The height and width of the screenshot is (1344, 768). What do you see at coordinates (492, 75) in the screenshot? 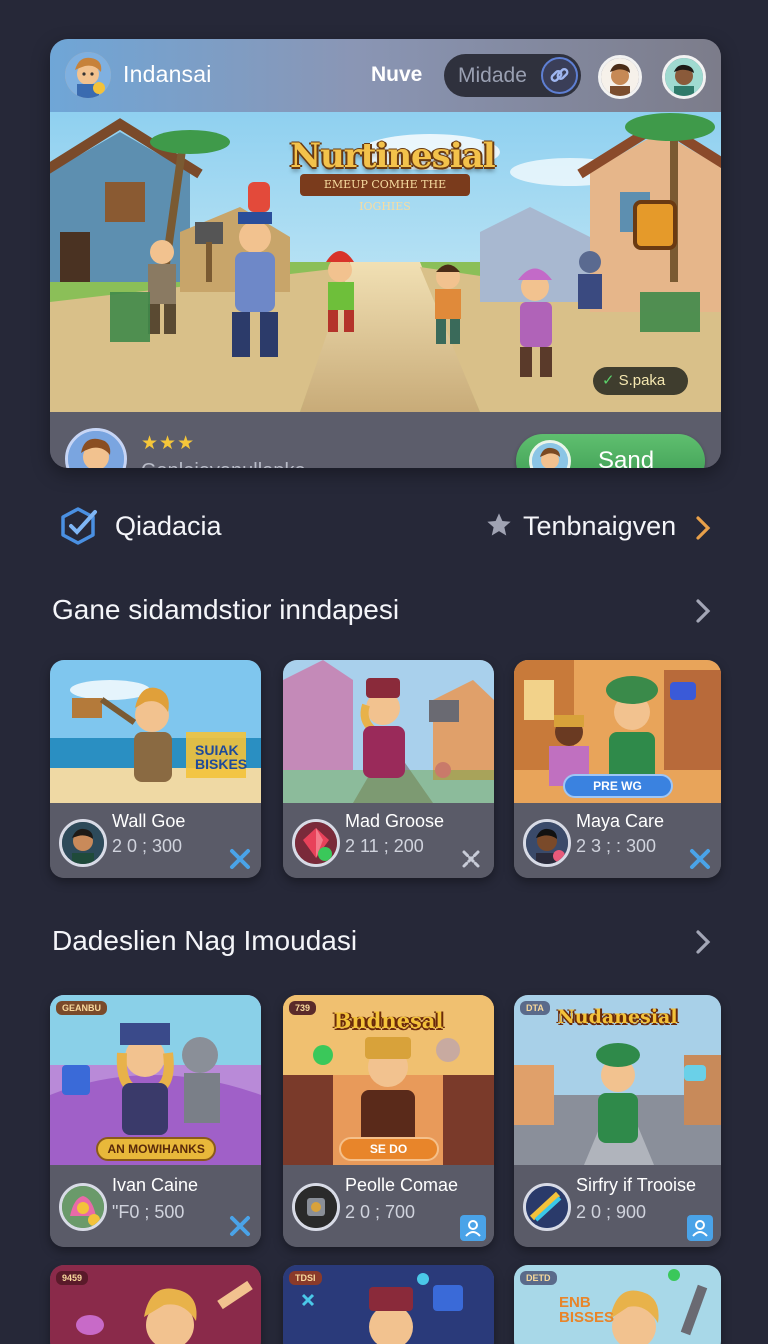
I see `mode-label: Midade` at bounding box center [492, 75].